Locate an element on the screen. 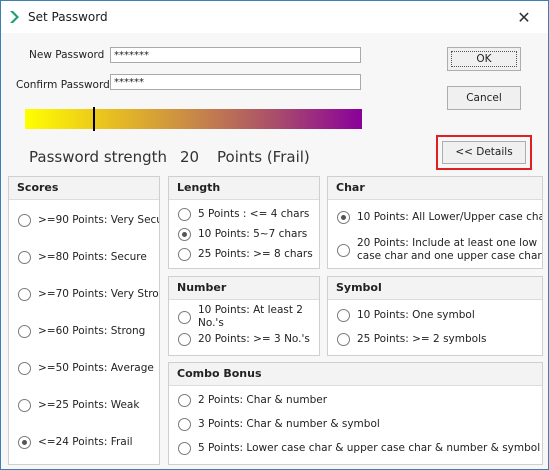 The height and width of the screenshot is (470, 549). char-option: 10 Points: All Lower/Upper case char is located at coordinates (439, 217).